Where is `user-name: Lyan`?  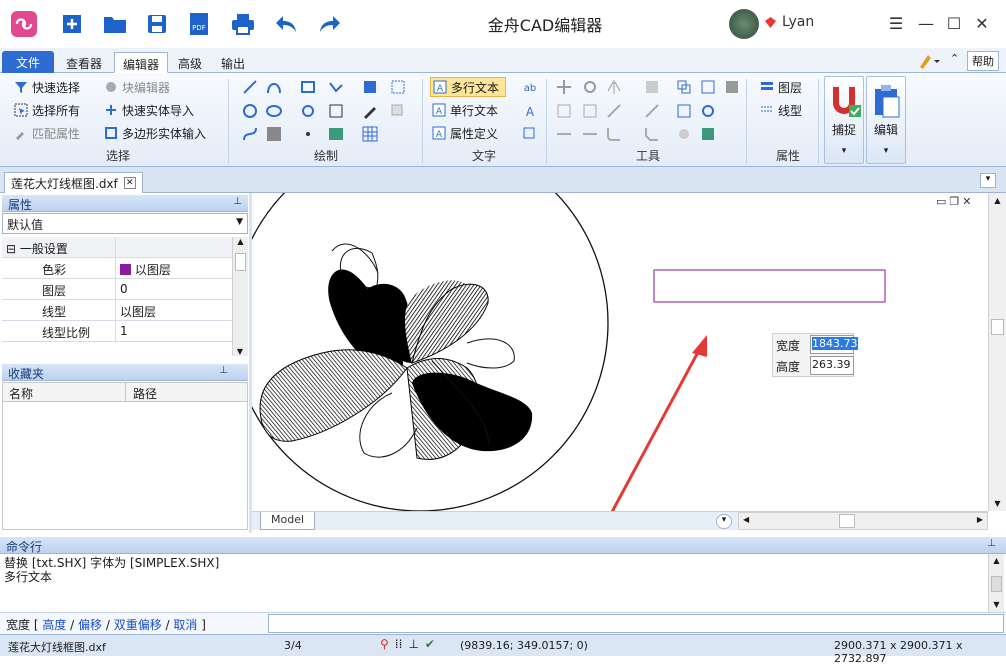
user-name: Lyan is located at coordinates (798, 22).